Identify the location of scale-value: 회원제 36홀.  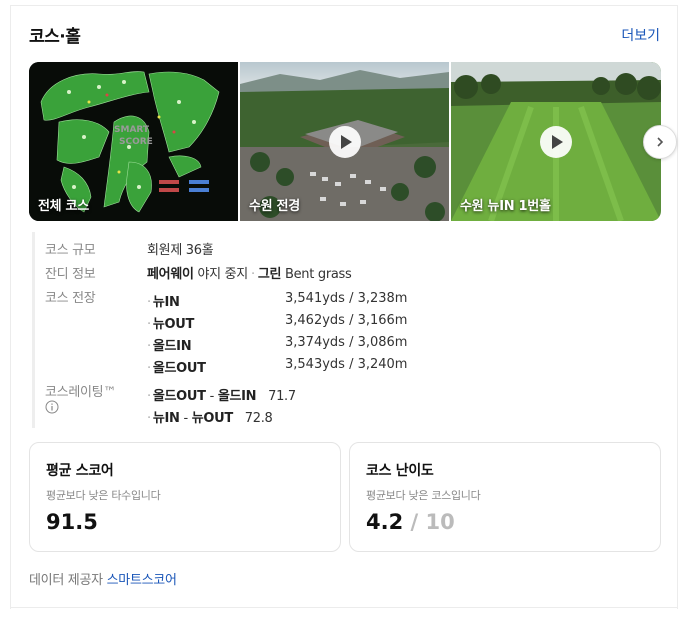
(180, 250).